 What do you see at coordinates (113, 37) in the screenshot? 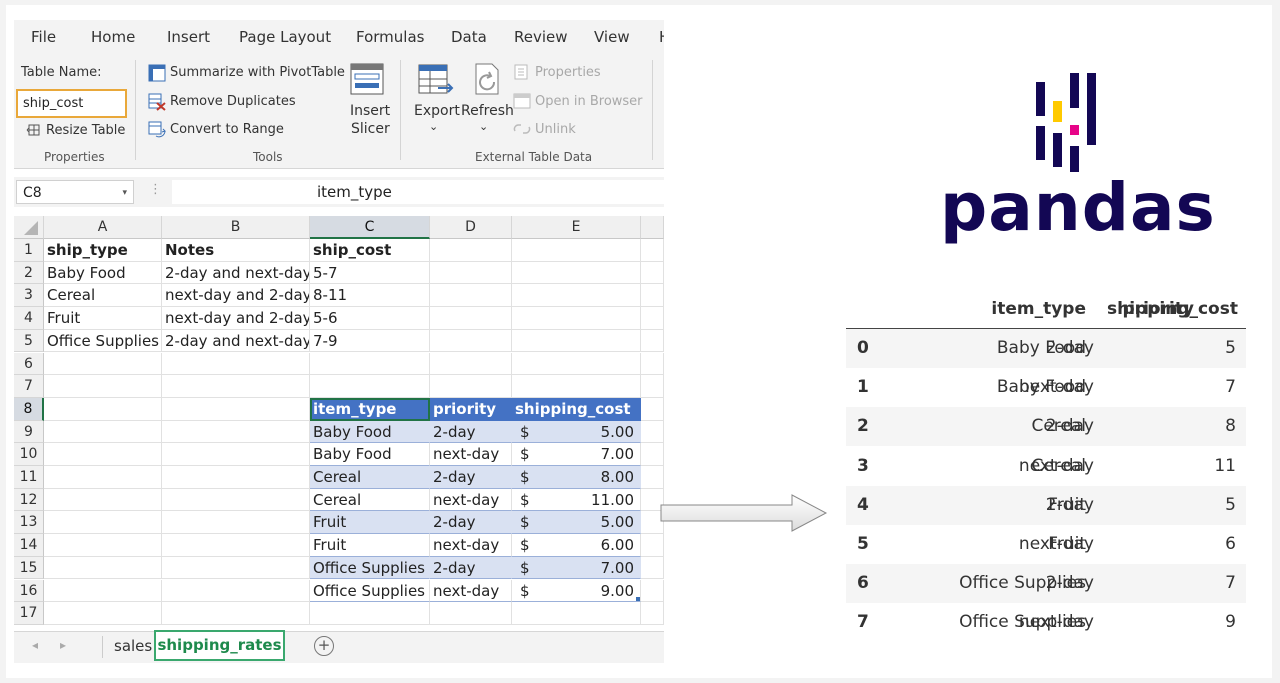
I see `menu-home: Home` at bounding box center [113, 37].